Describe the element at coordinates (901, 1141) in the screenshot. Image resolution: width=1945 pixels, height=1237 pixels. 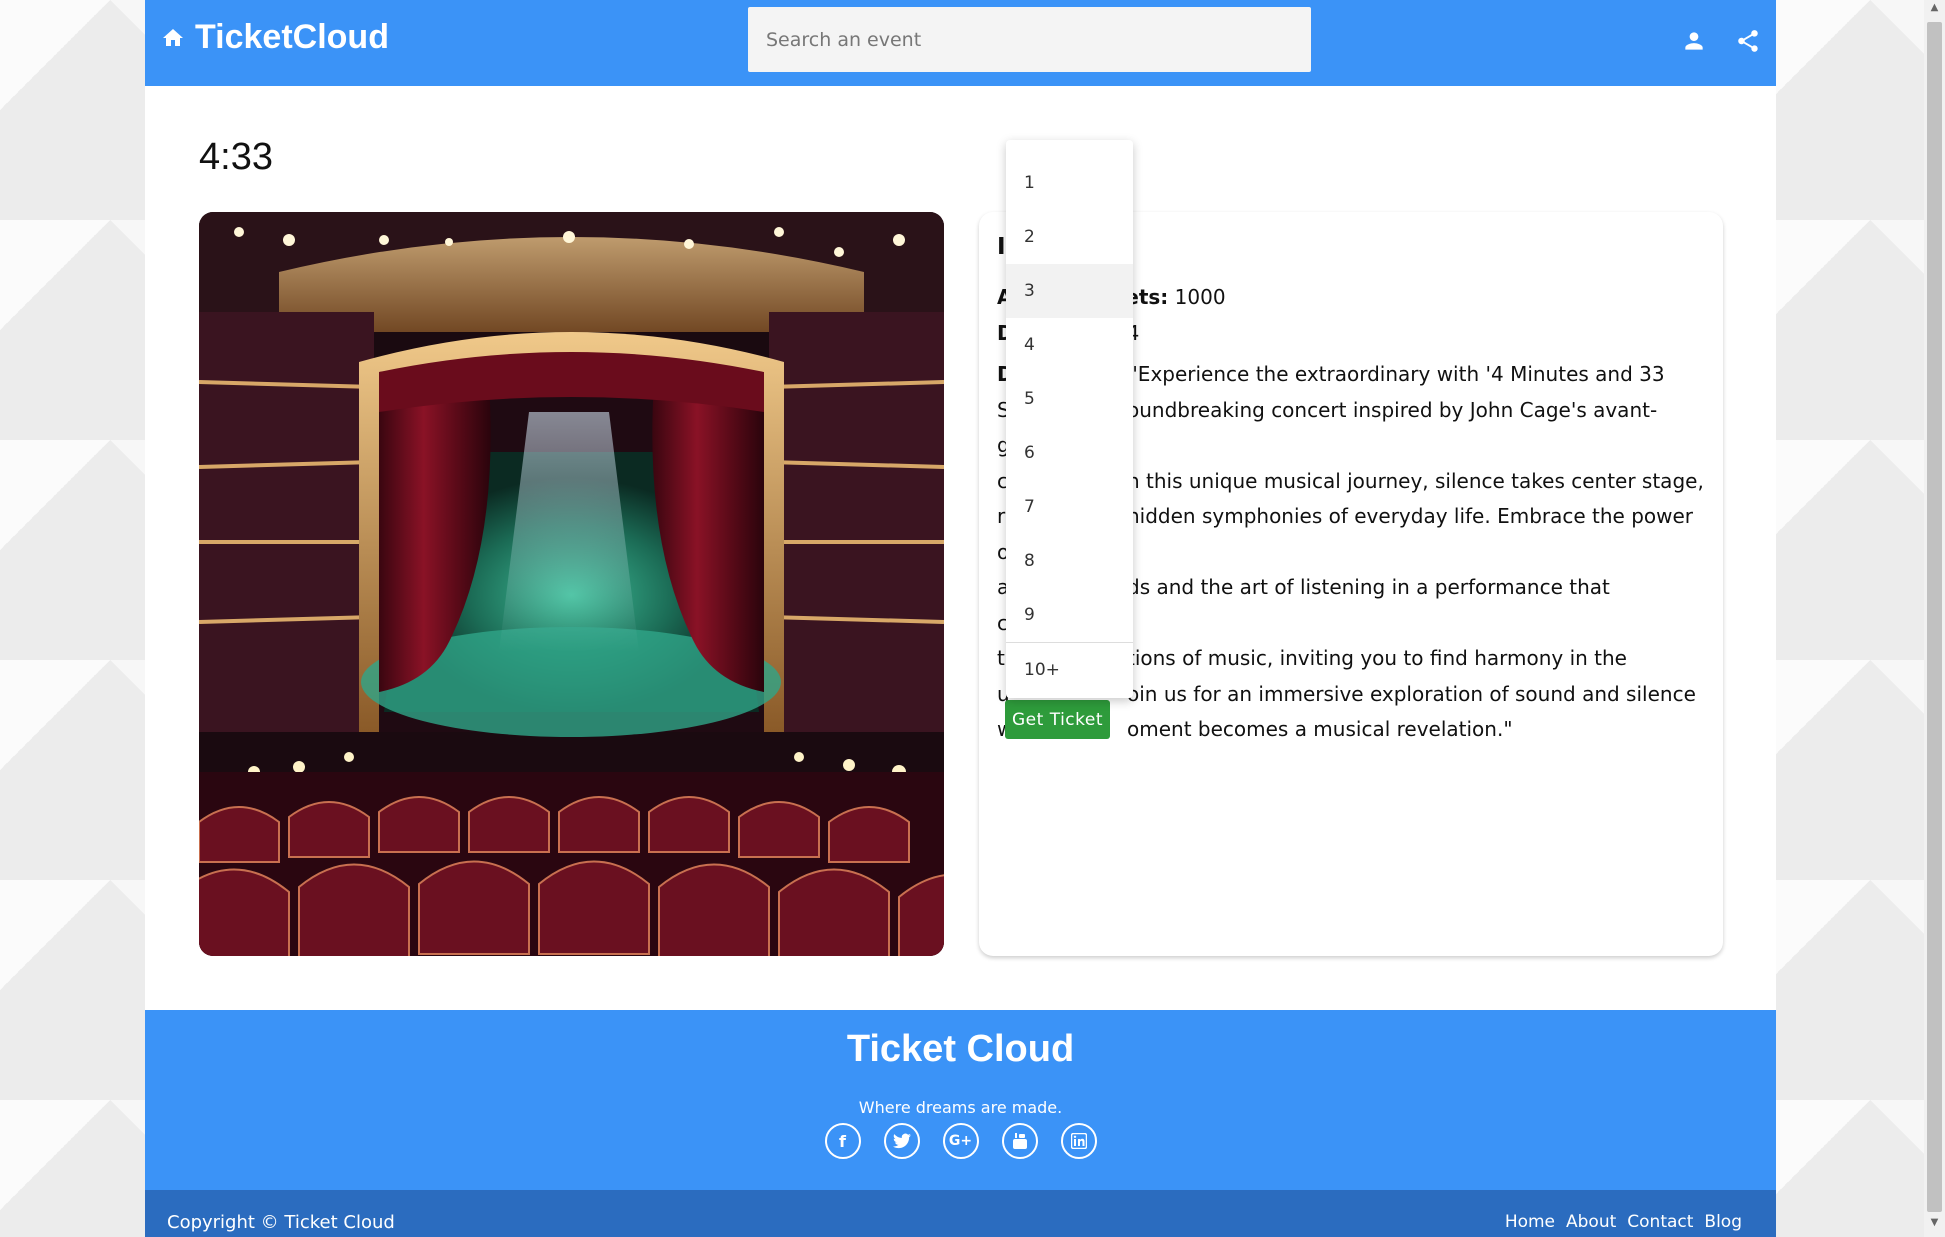
I see `twitter-icon` at that location.